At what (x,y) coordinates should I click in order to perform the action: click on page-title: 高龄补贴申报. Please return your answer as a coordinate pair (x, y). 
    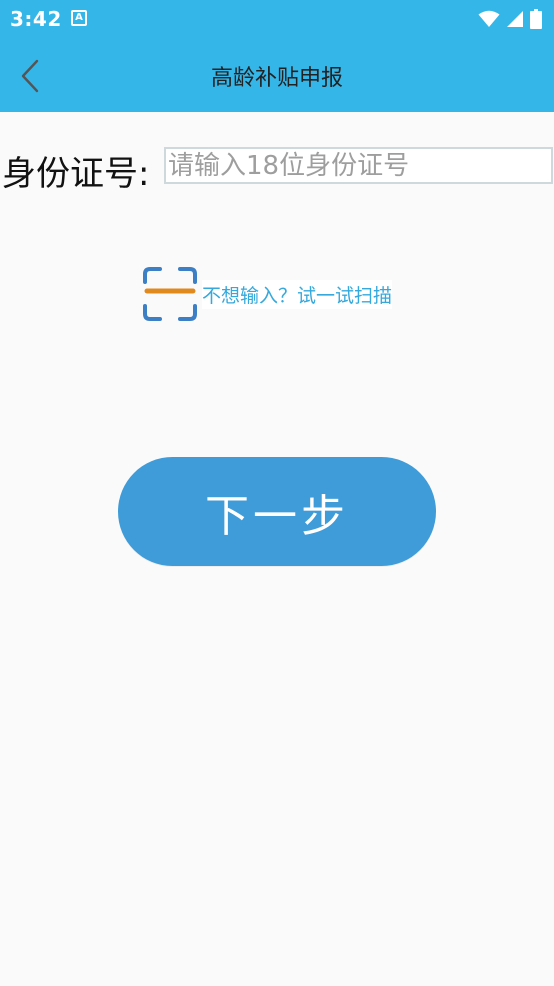
    Looking at the image, I should click on (276, 78).